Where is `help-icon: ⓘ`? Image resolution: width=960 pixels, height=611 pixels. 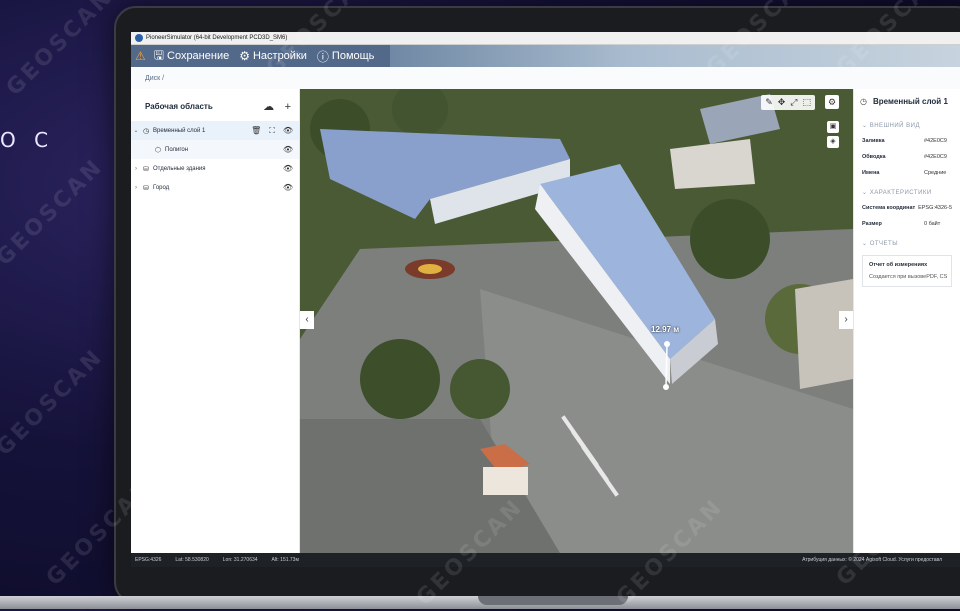 help-icon: ⓘ is located at coordinates (322, 56).